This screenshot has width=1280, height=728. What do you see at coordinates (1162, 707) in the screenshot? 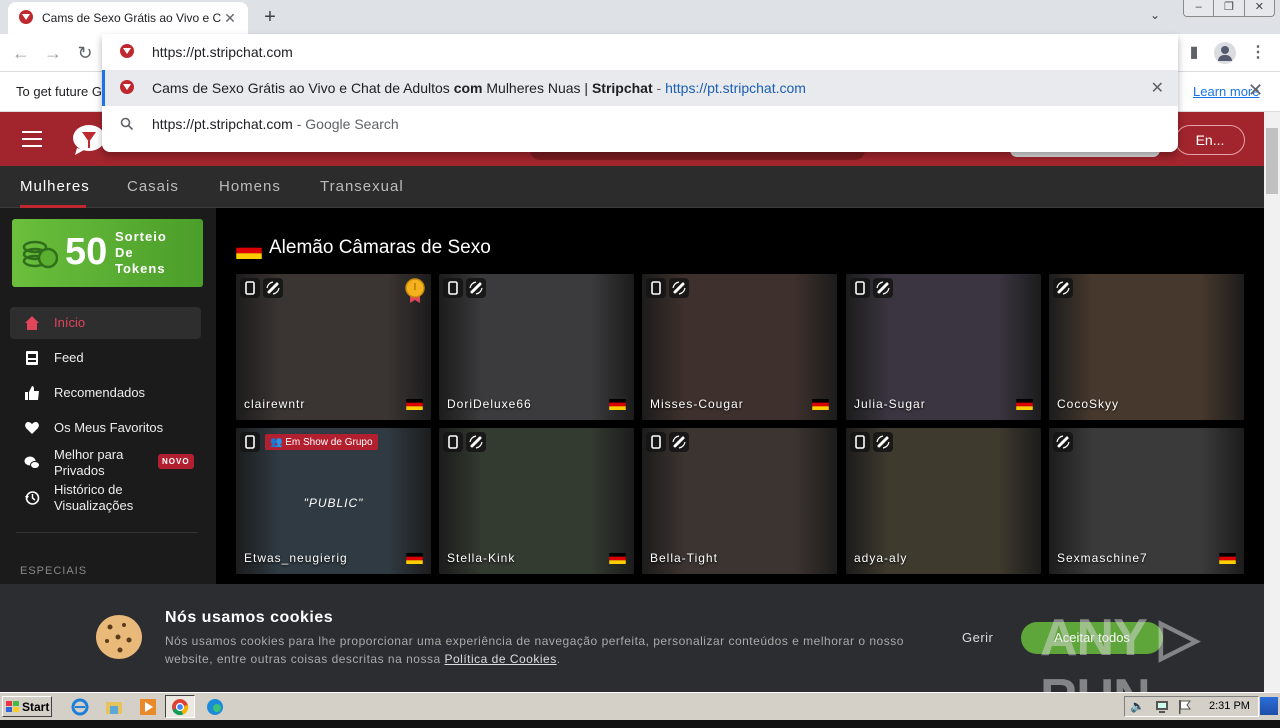
I see `network-icon` at bounding box center [1162, 707].